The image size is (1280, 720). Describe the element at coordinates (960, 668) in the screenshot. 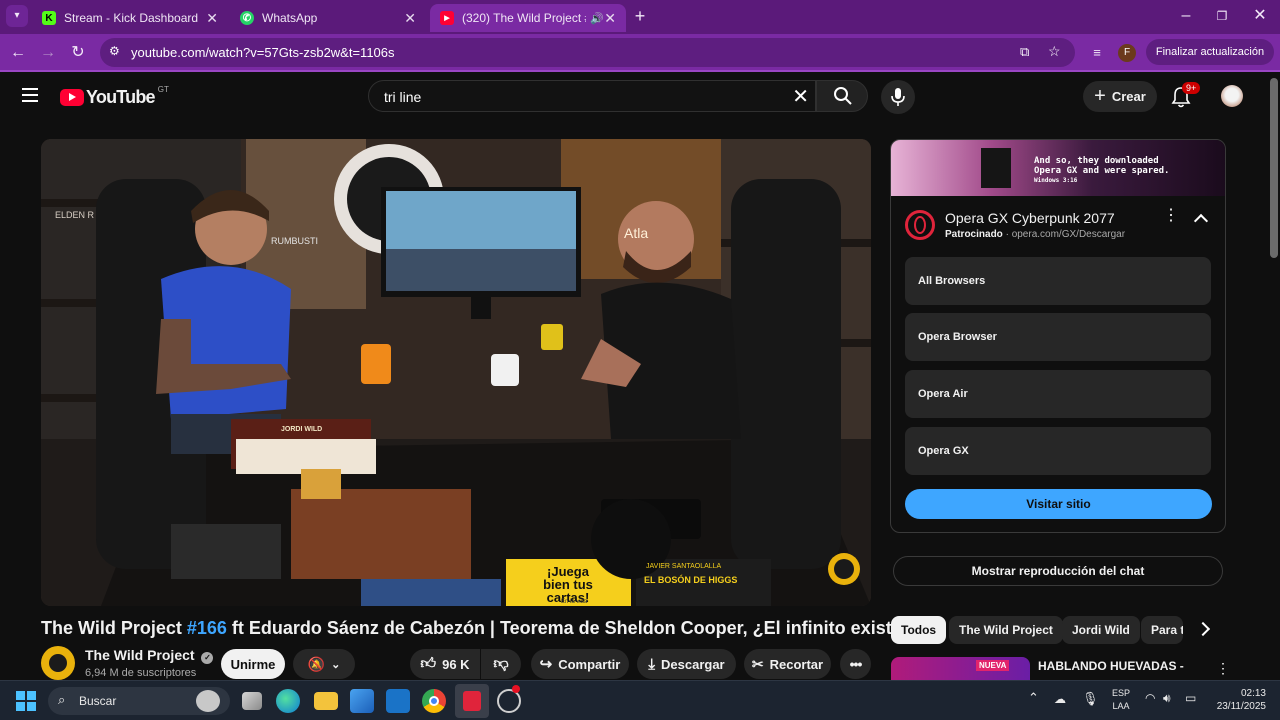

I see `next-video-thumbnail: NUEVA` at that location.